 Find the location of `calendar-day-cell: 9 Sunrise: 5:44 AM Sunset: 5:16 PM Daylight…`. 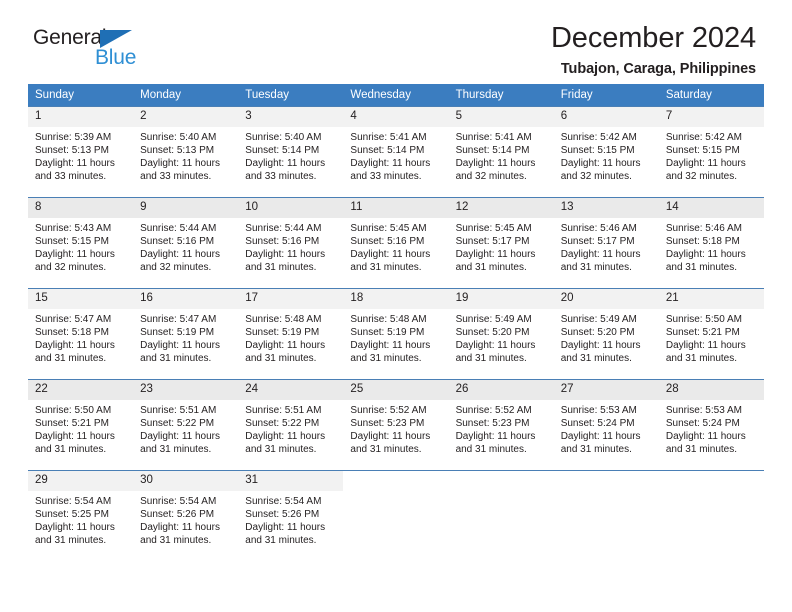

calendar-day-cell: 9 Sunrise: 5:44 AM Sunset: 5:16 PM Daylight… is located at coordinates (186, 243).